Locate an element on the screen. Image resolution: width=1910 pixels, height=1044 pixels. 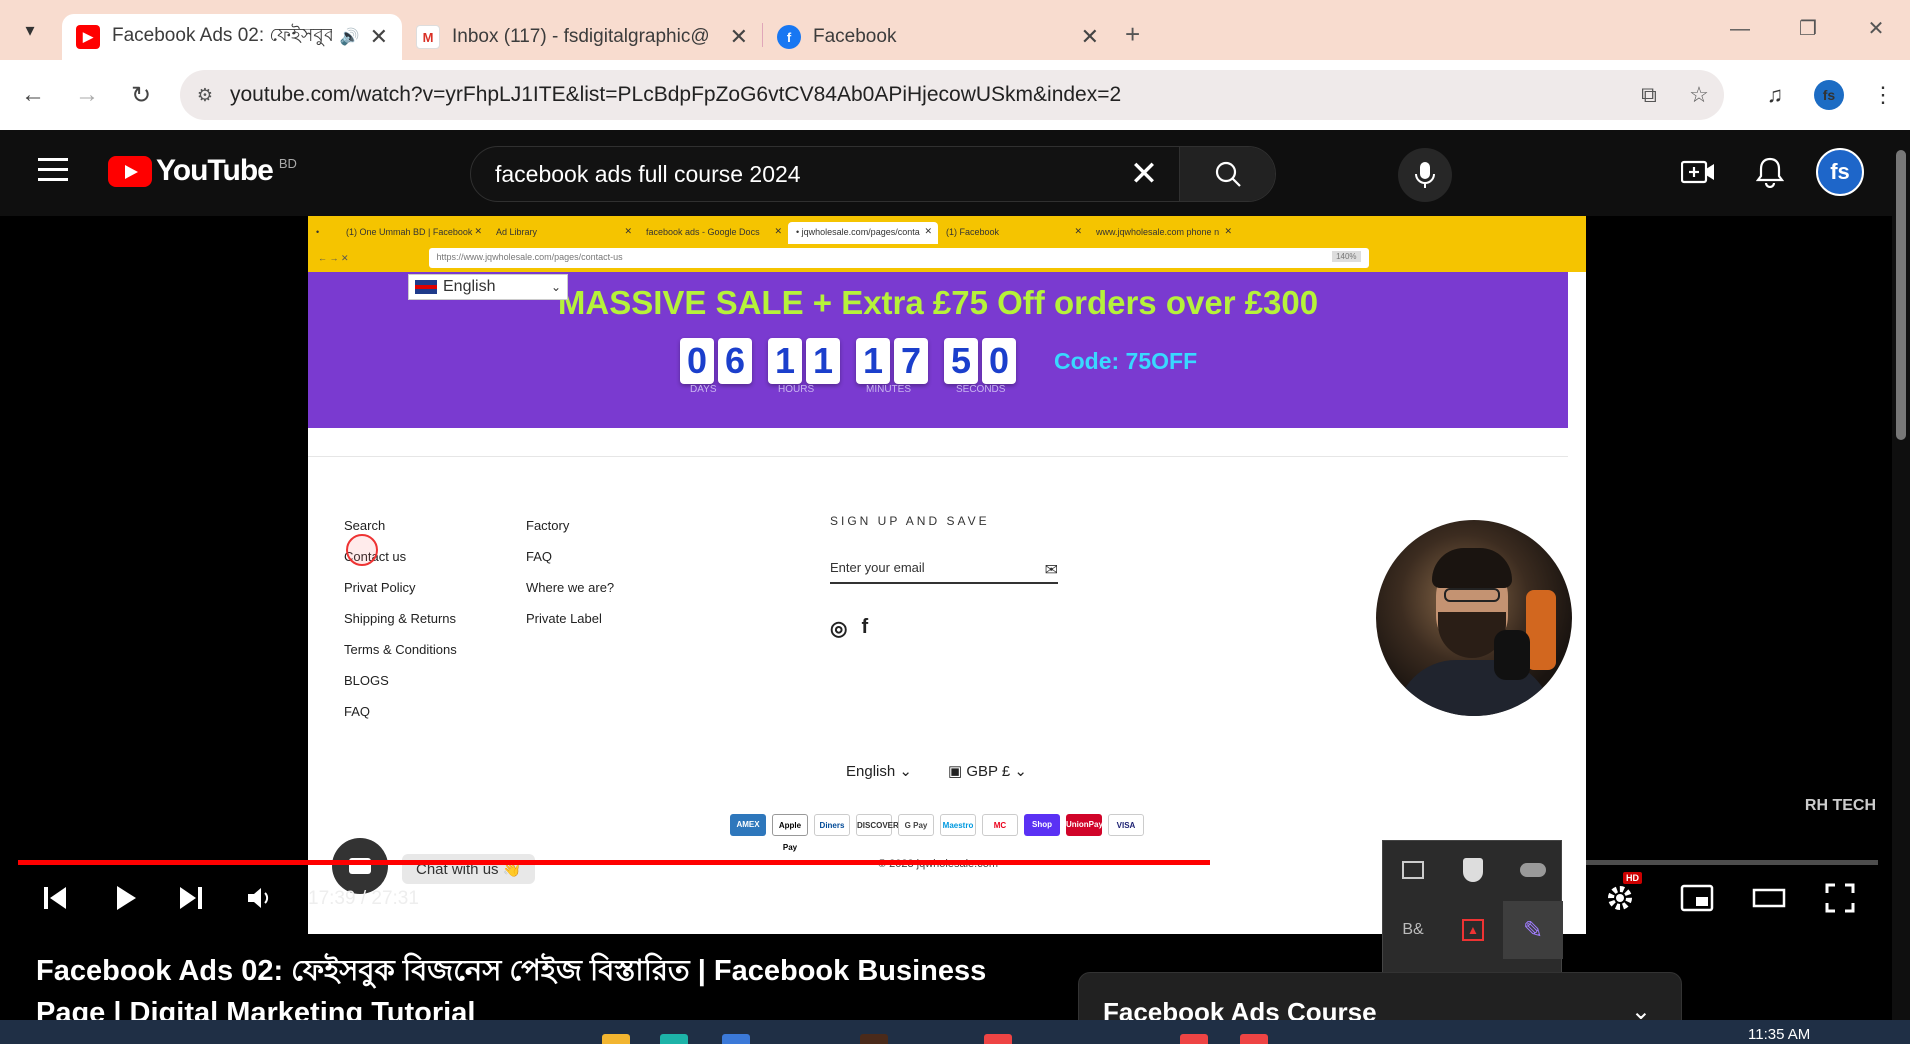
hair-shape is located at coordinates (1472, 568).